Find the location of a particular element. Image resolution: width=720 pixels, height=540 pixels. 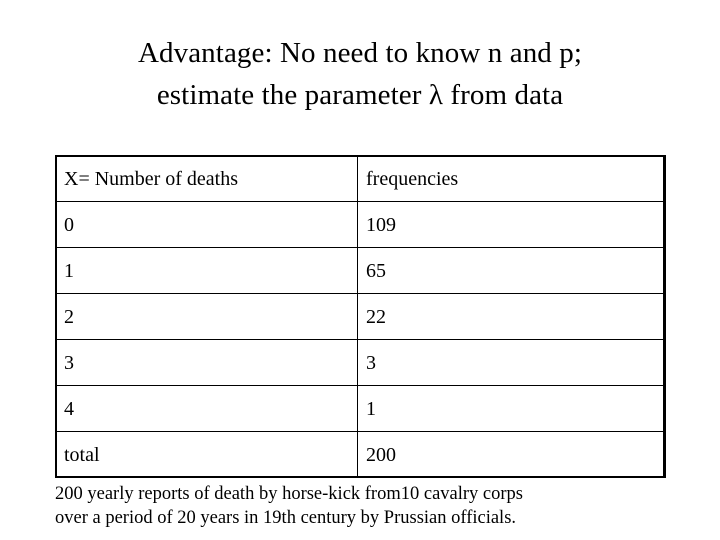

table-cell-frequency: 109 is located at coordinates (511, 224).